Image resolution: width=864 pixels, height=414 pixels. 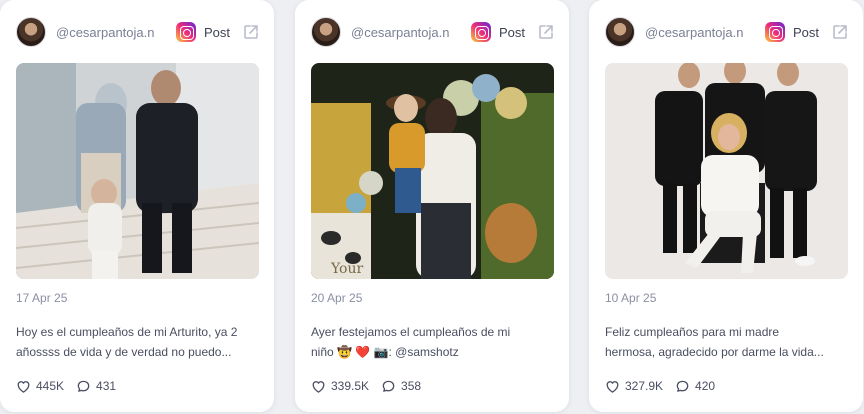 What do you see at coordinates (692, 332) in the screenshot?
I see `caption-line: Feliz cumpleaños para mi madre` at bounding box center [692, 332].